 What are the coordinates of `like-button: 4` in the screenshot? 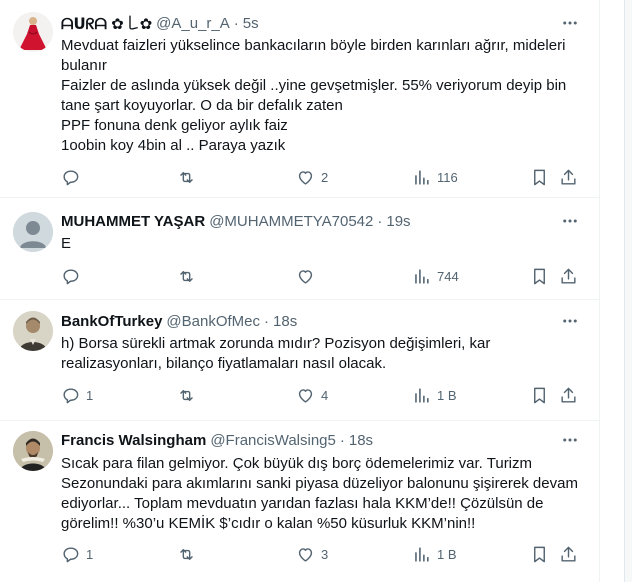 It's located at (312, 395).